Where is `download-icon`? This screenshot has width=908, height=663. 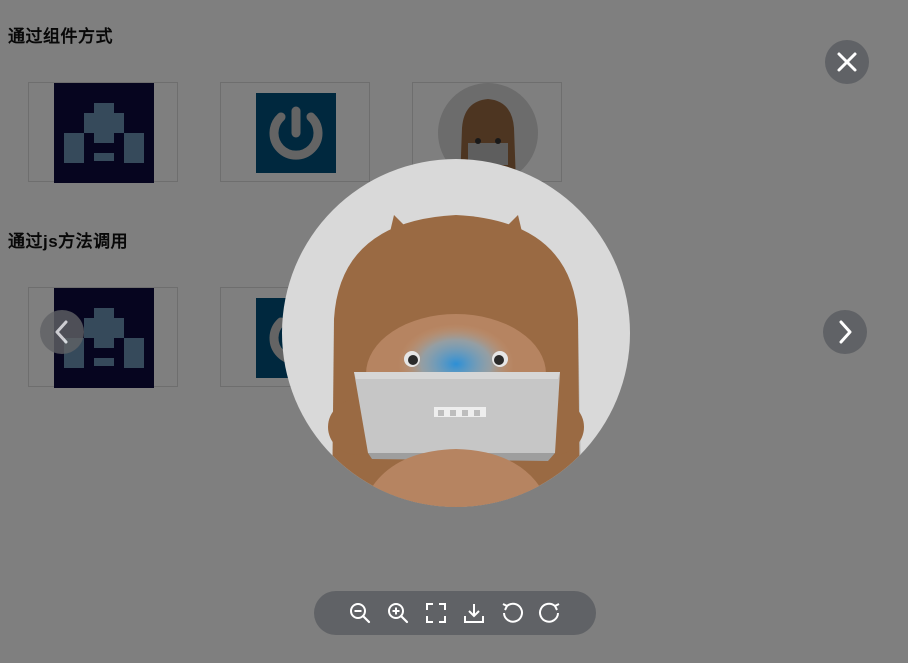 download-icon is located at coordinates (474, 613).